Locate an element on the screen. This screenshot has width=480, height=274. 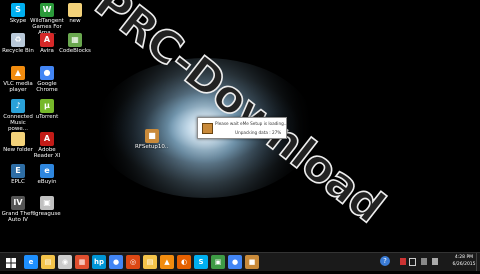
app-icon: ▣ is located at coordinates (47, 203).